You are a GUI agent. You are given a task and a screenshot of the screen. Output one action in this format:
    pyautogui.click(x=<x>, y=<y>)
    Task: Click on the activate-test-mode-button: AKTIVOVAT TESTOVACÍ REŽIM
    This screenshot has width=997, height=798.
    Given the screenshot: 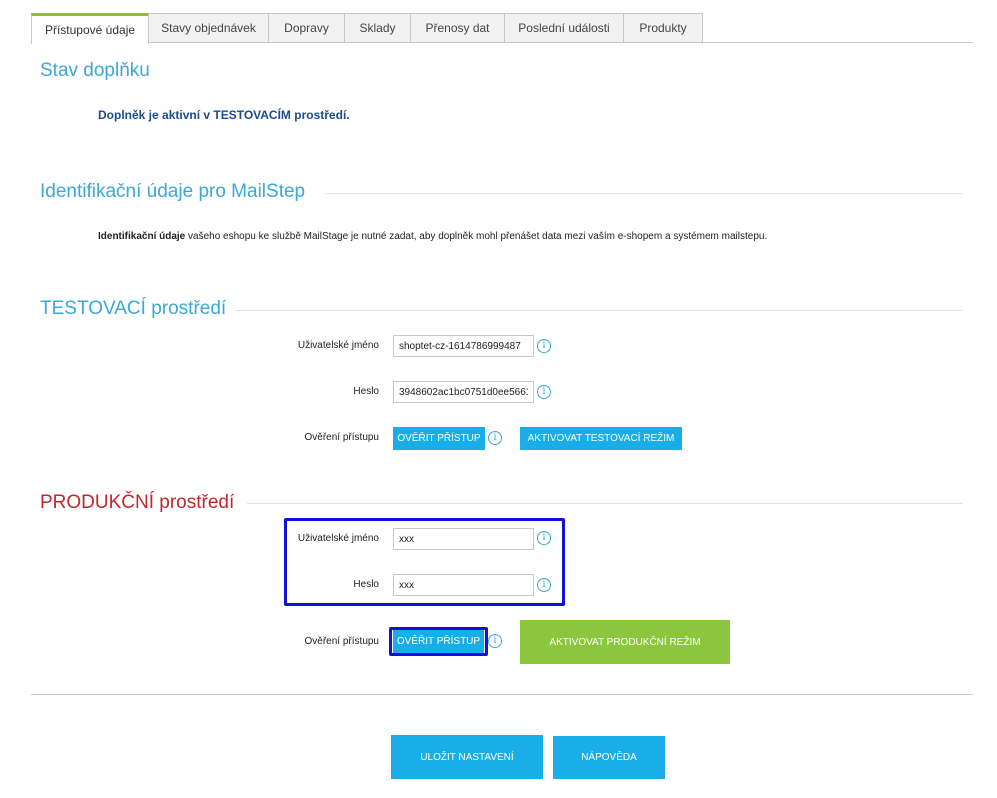 What is the action you would take?
    pyautogui.click(x=601, y=438)
    